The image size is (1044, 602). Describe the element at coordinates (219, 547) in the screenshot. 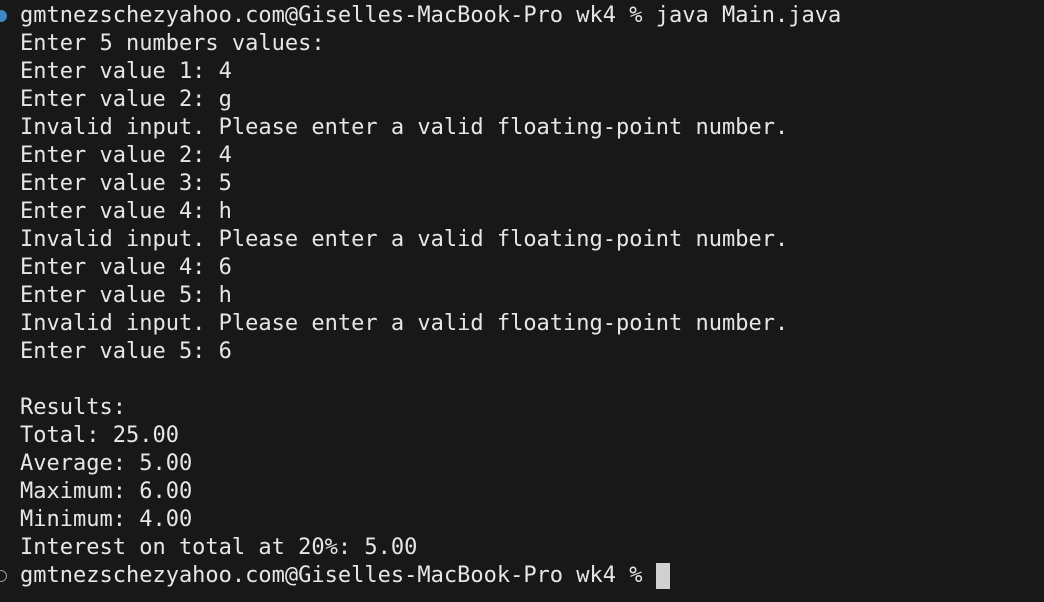

I see `result-interest: Interest on total at 20%: 5.00` at that location.